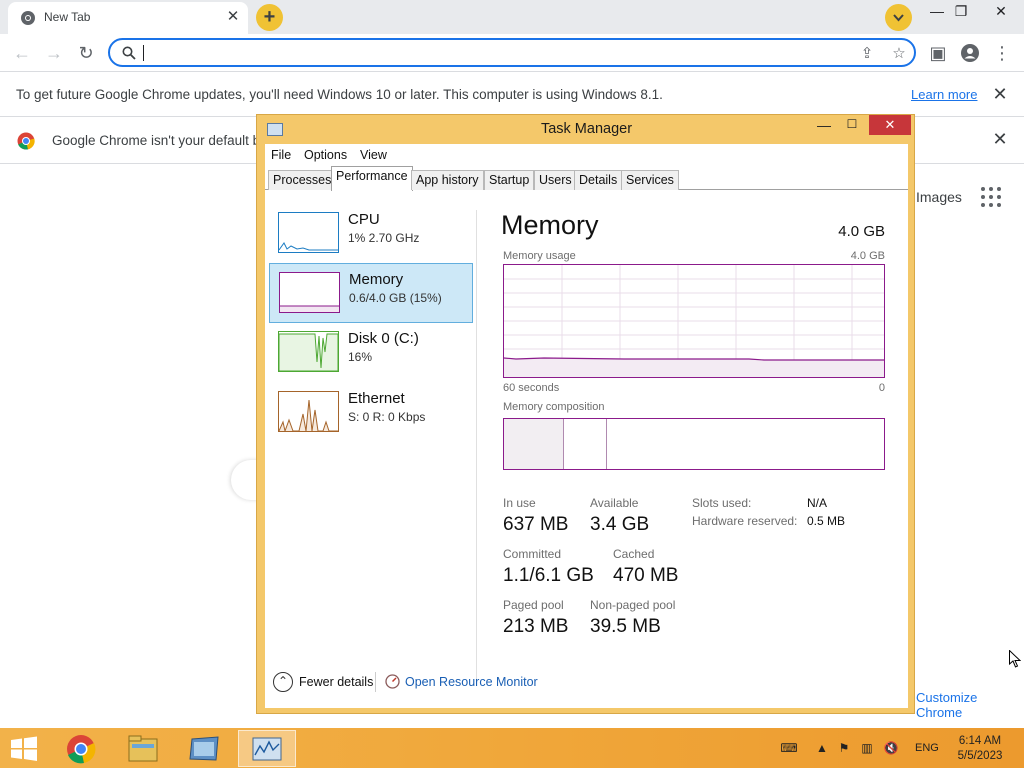  What do you see at coordinates (512, 748) in the screenshot?
I see `windows-taskbar: ⌨ ▲ ⚑ ▥ 🔇 ENG 6:14 AM 5/5/2023` at bounding box center [512, 748].